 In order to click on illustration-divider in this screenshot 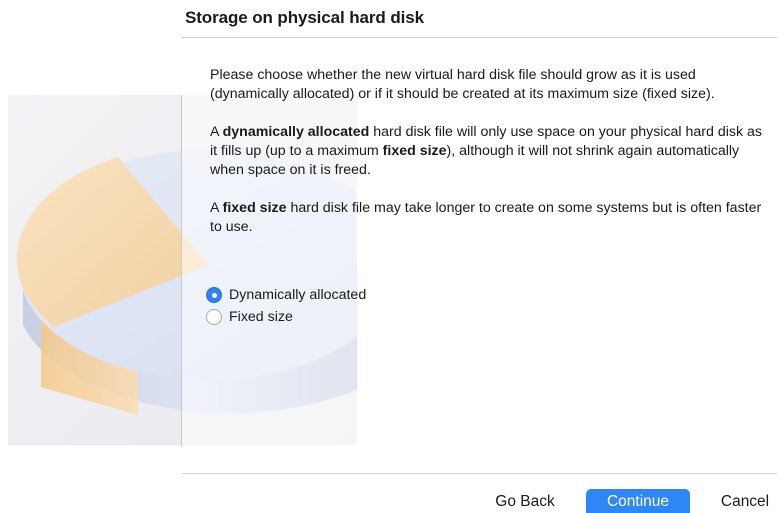, I will do `click(181, 271)`.